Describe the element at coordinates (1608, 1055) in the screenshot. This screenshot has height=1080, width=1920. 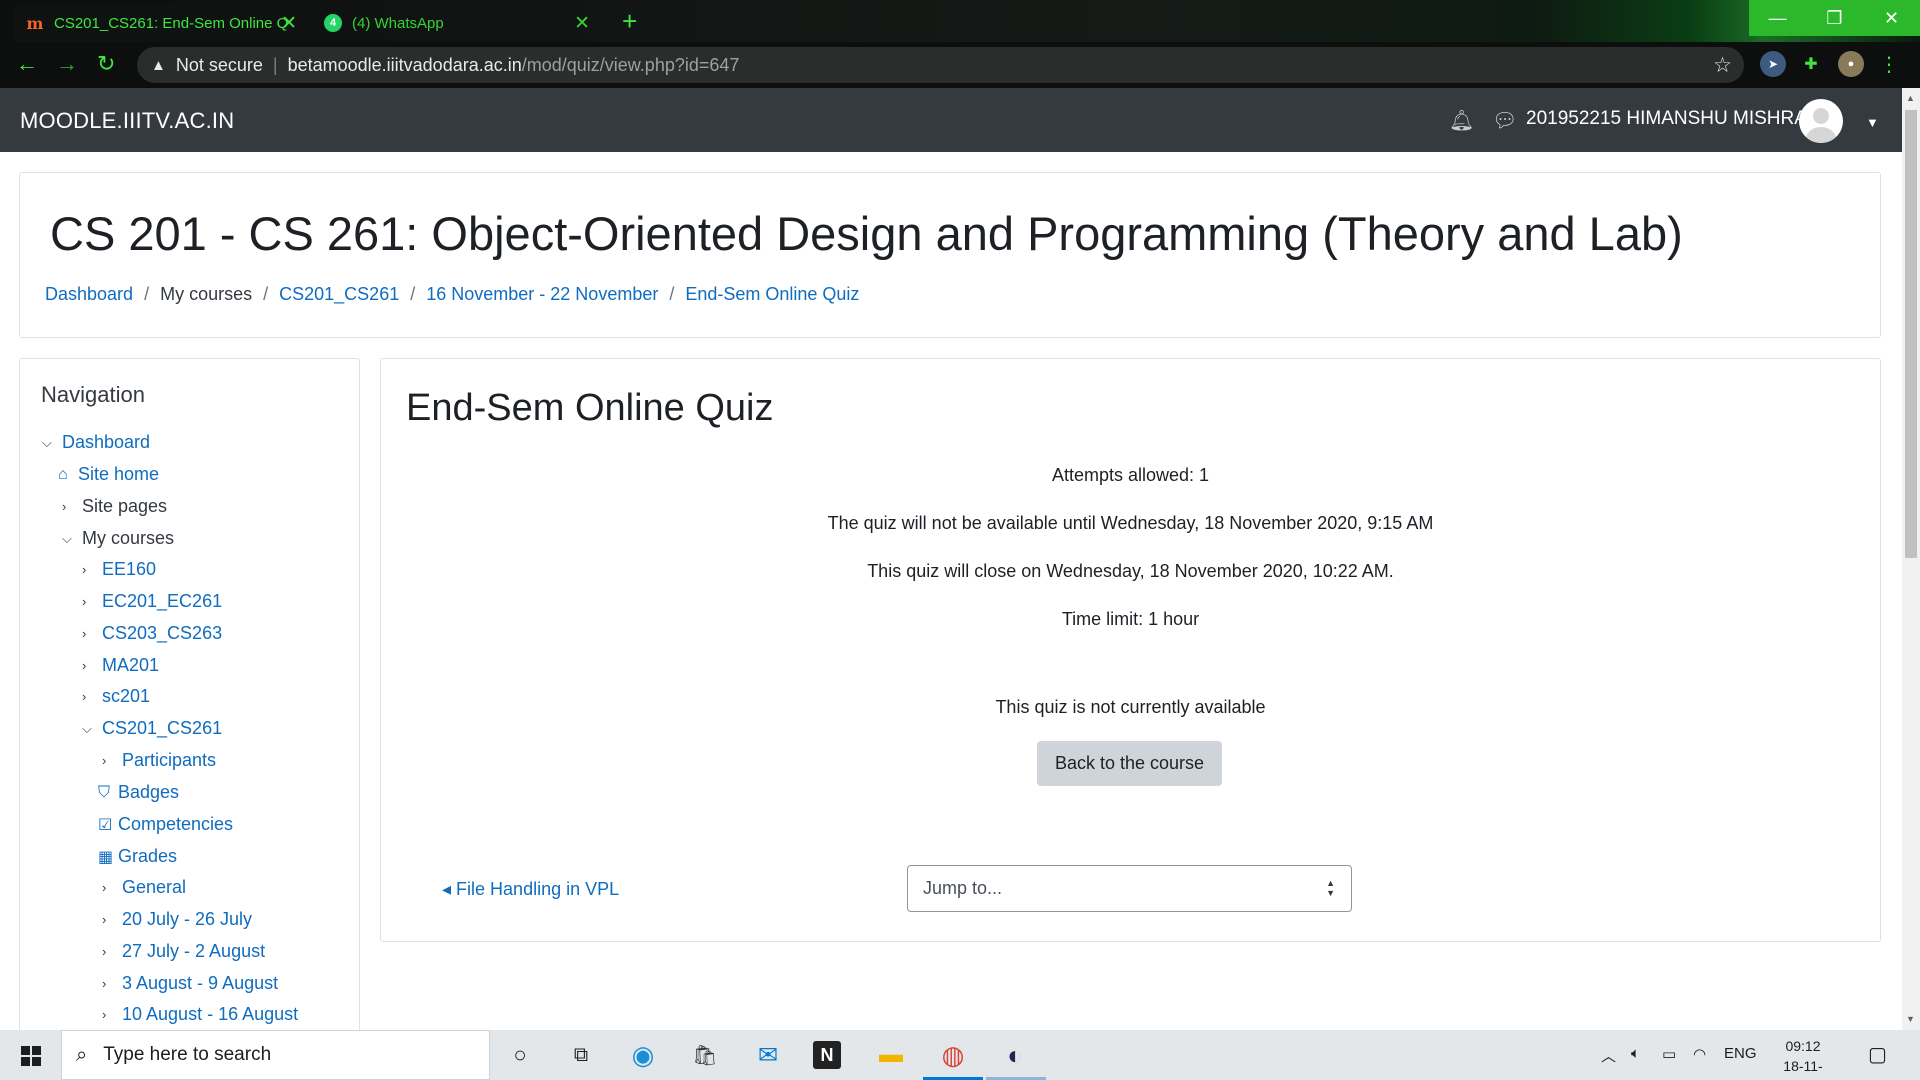
I see `chevron-up-icon: ︿` at that location.